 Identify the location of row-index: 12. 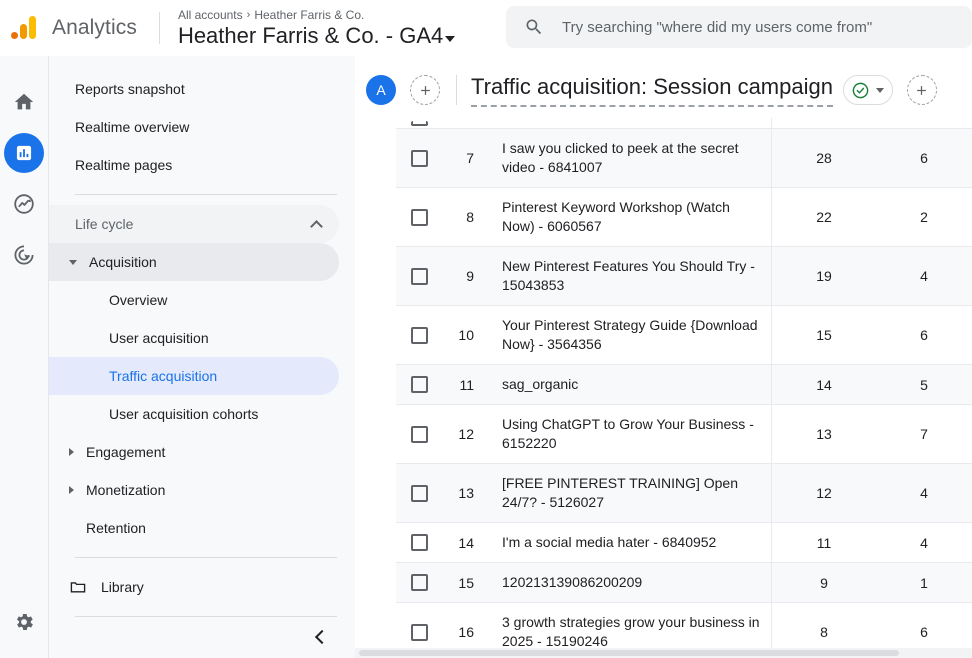
(466, 434).